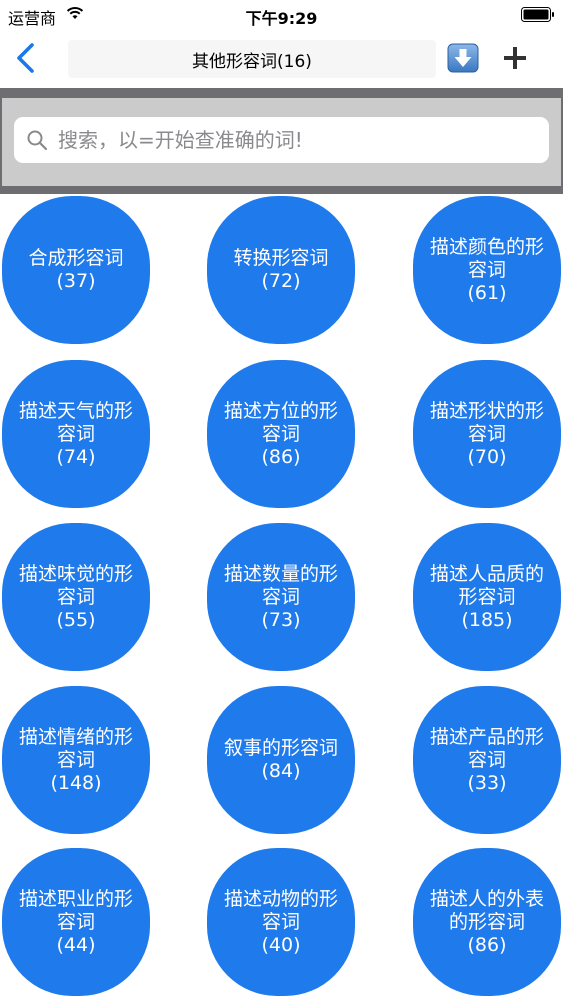 The height and width of the screenshot is (1000, 563). Describe the element at coordinates (76, 258) in the screenshot. I see `category-name: 合成形容词` at that location.